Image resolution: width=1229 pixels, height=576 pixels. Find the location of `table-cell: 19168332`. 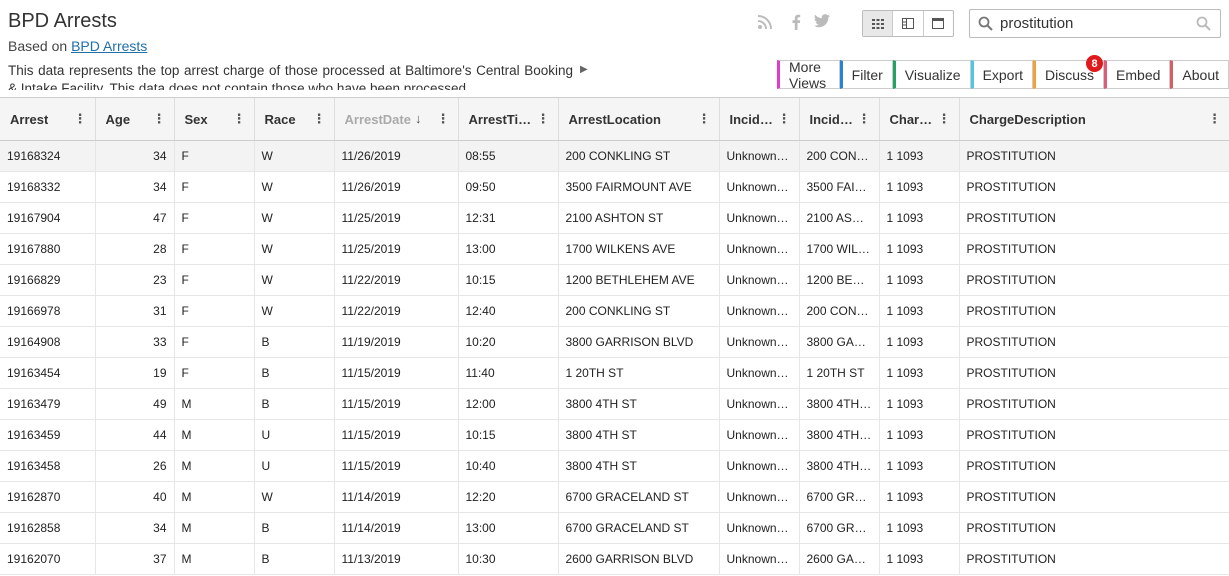

table-cell: 19168332 is located at coordinates (48, 187).